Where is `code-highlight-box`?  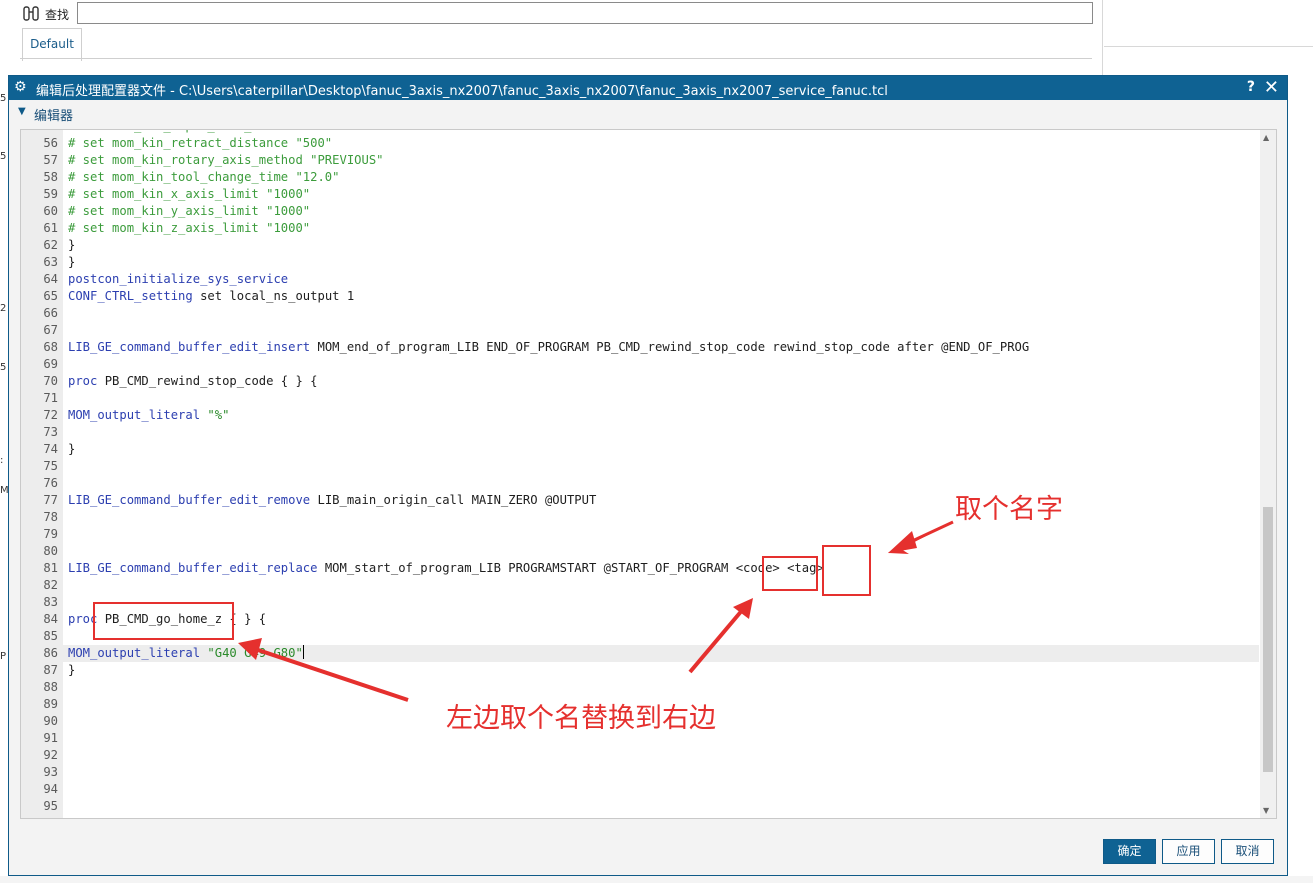 code-highlight-box is located at coordinates (790, 573).